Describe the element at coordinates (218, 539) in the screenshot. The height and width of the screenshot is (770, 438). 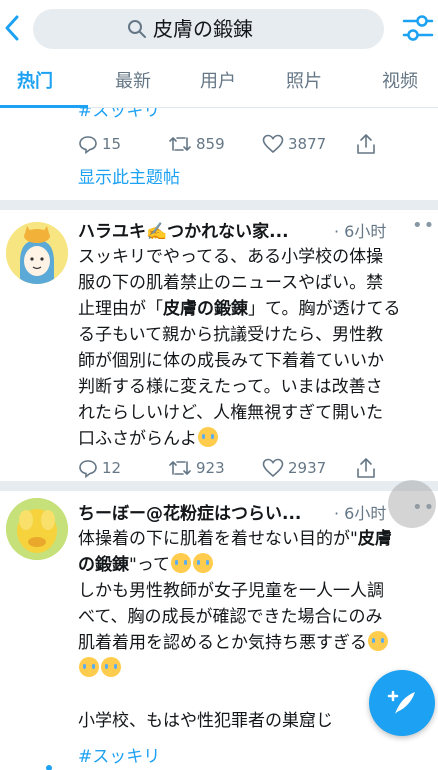
I see `text-fragment: 体操着の下に肌着を着せない目的が"` at that location.